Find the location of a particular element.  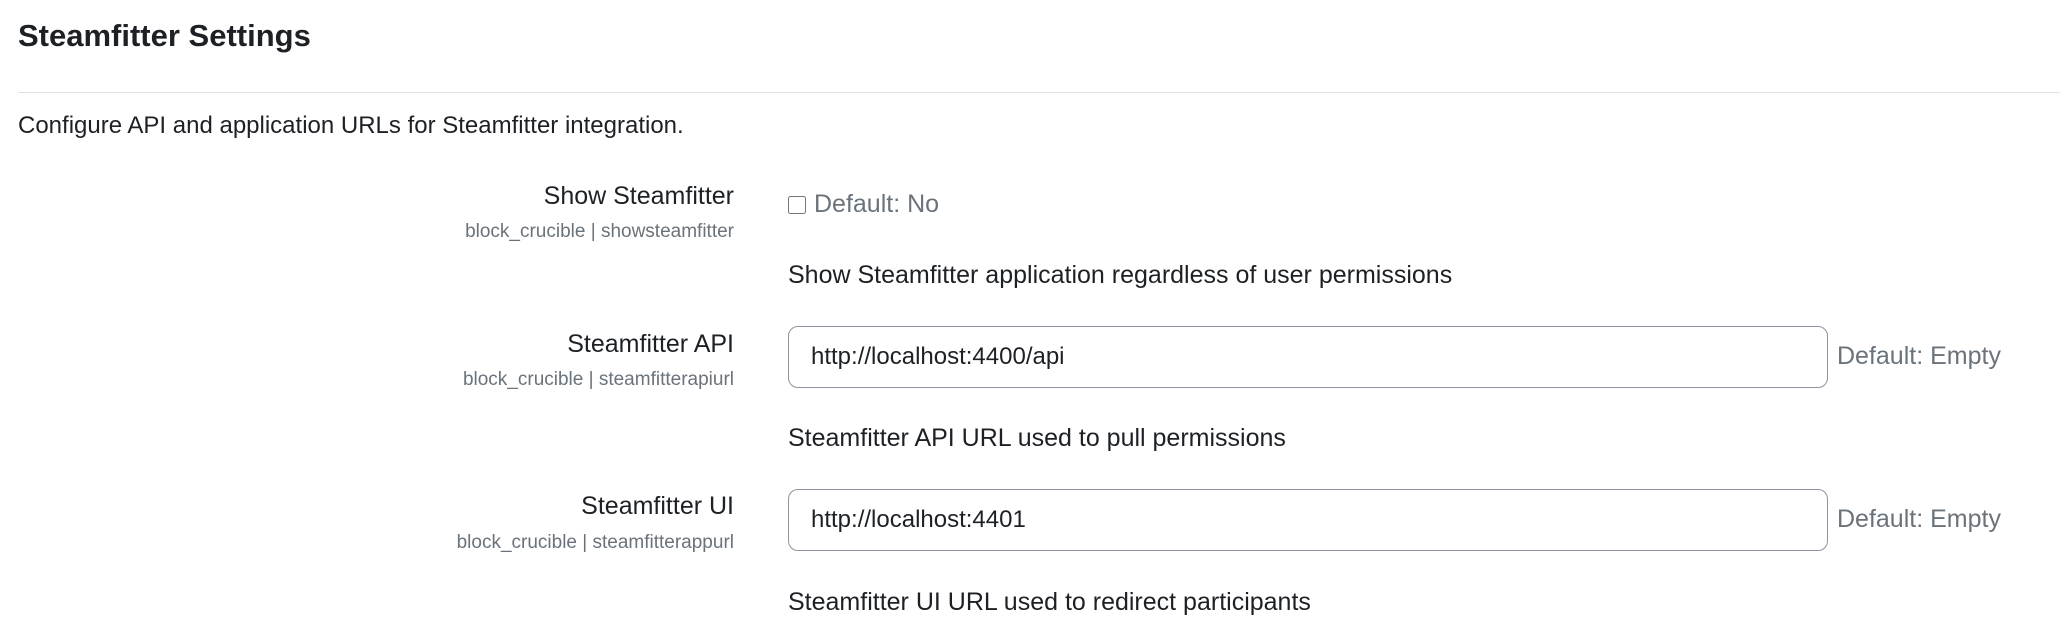

section-title: Steamfitter Settings is located at coordinates (164, 35).